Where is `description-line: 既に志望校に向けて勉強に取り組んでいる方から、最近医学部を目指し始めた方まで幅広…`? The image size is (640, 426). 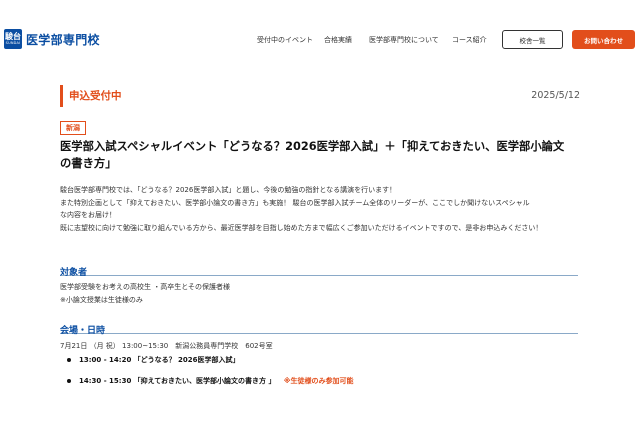
description-line: 既に志望校に向けて勉強に取り組んでいる方から、最近医学部を目指し始めた方まで幅広… is located at coordinates (301, 227).